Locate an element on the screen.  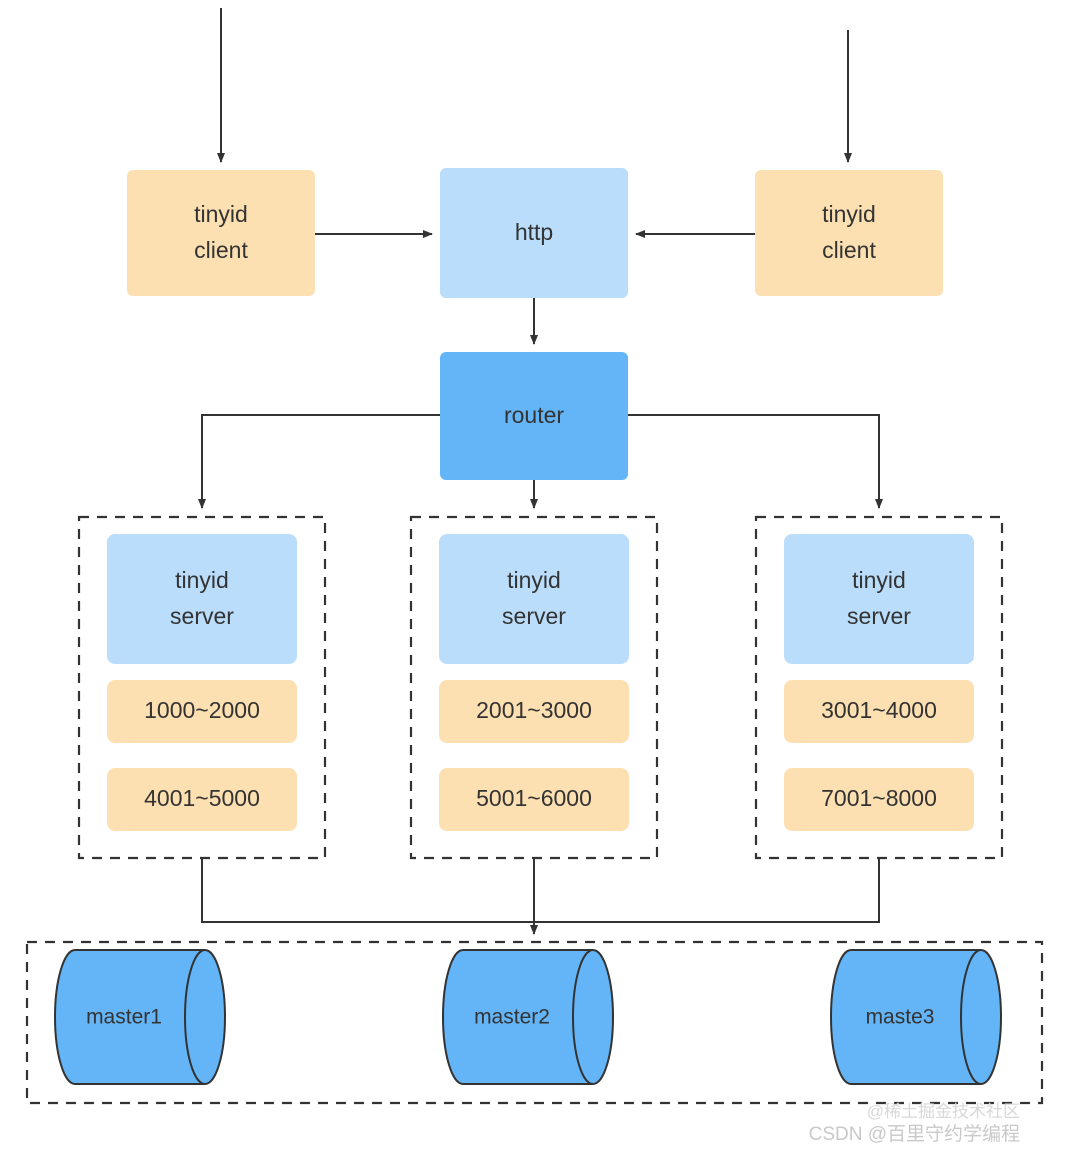
client-left-box is located at coordinates (221, 233).